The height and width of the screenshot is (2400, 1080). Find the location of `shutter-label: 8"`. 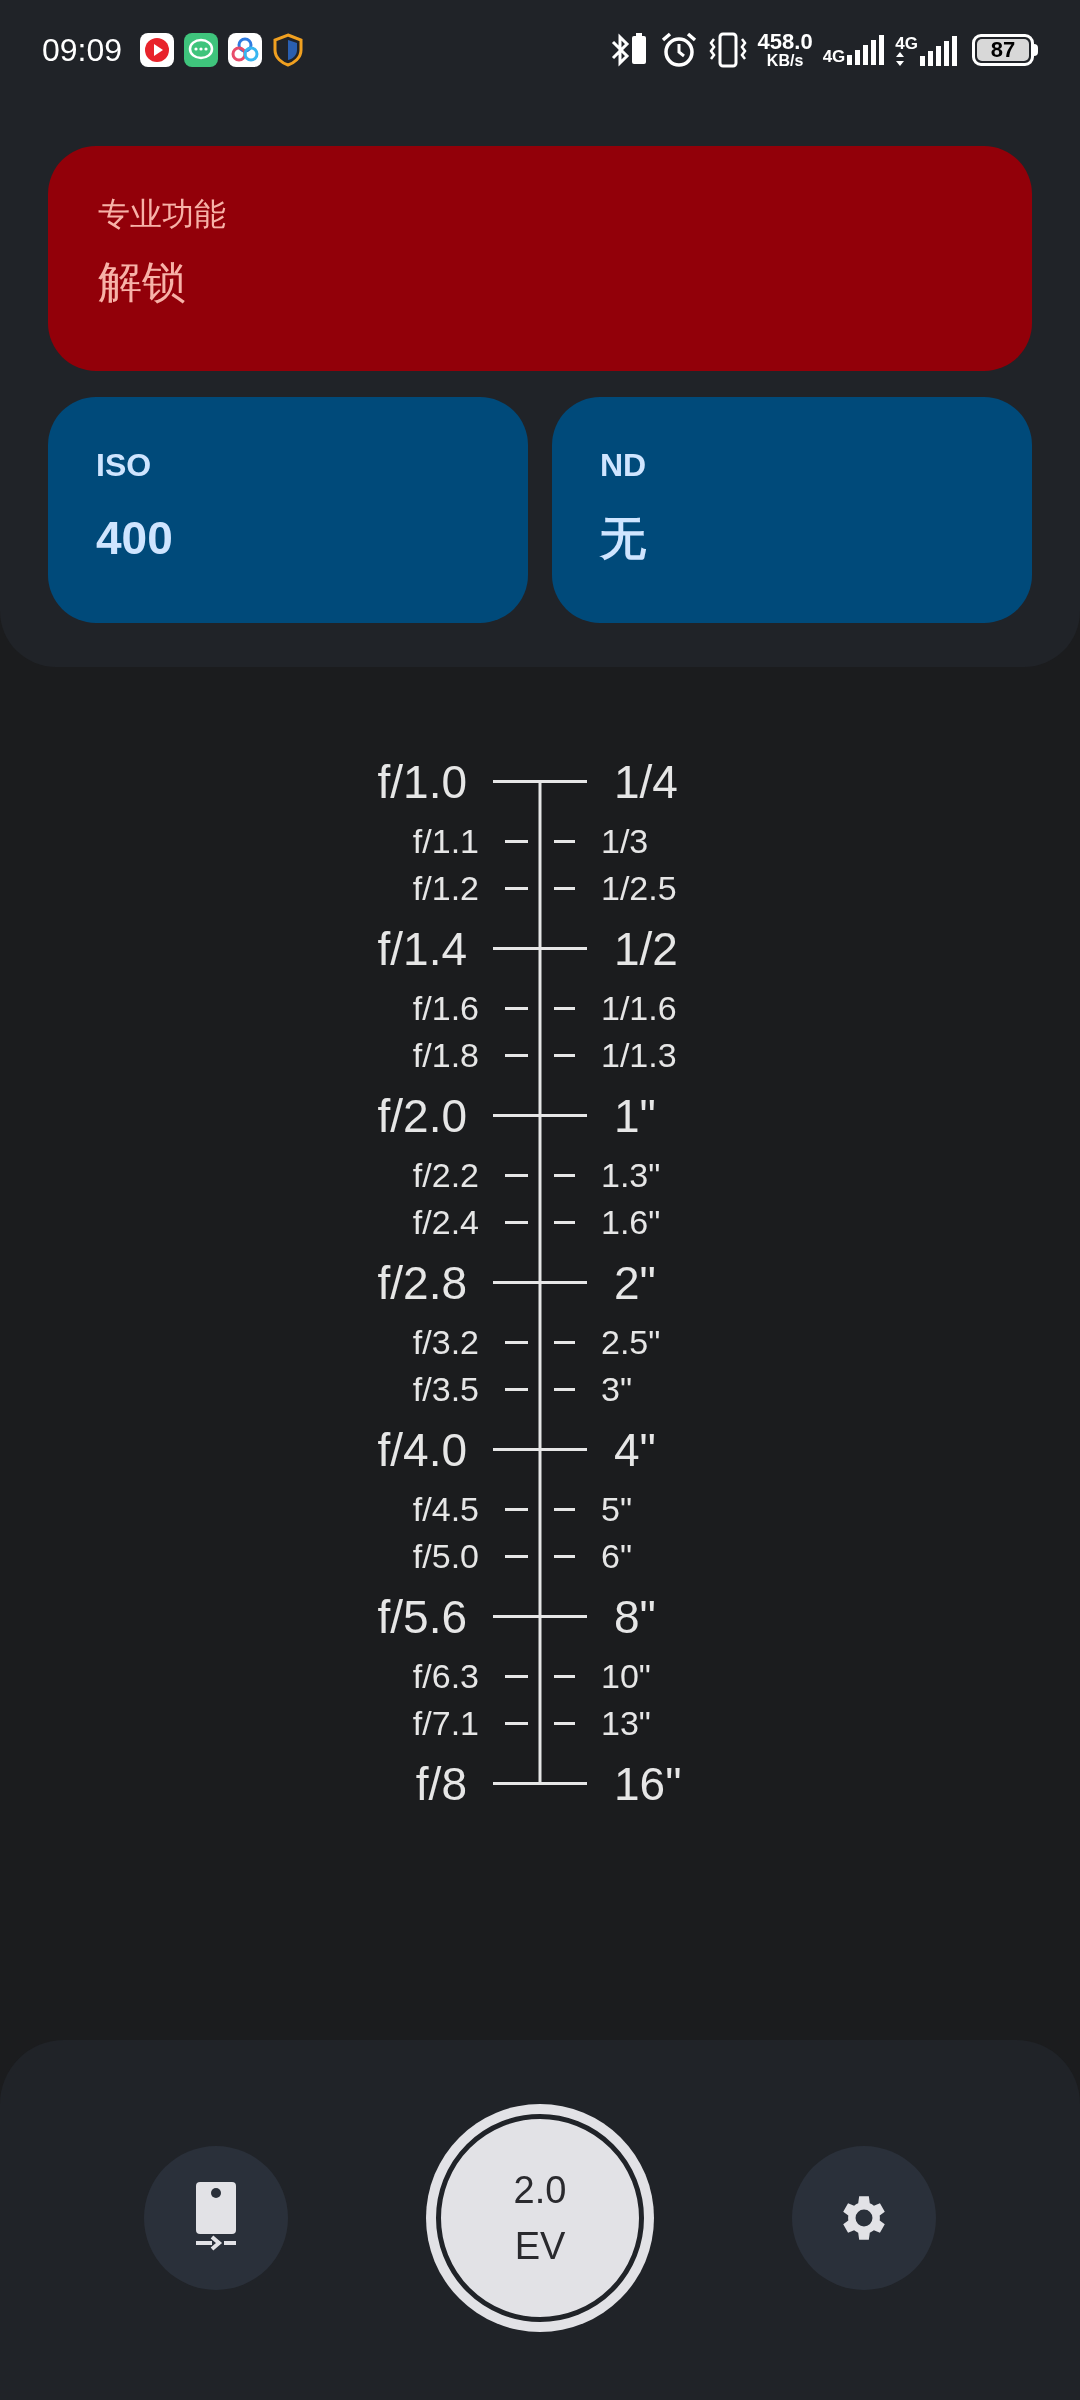

shutter-label: 8" is located at coordinates (635, 1616).